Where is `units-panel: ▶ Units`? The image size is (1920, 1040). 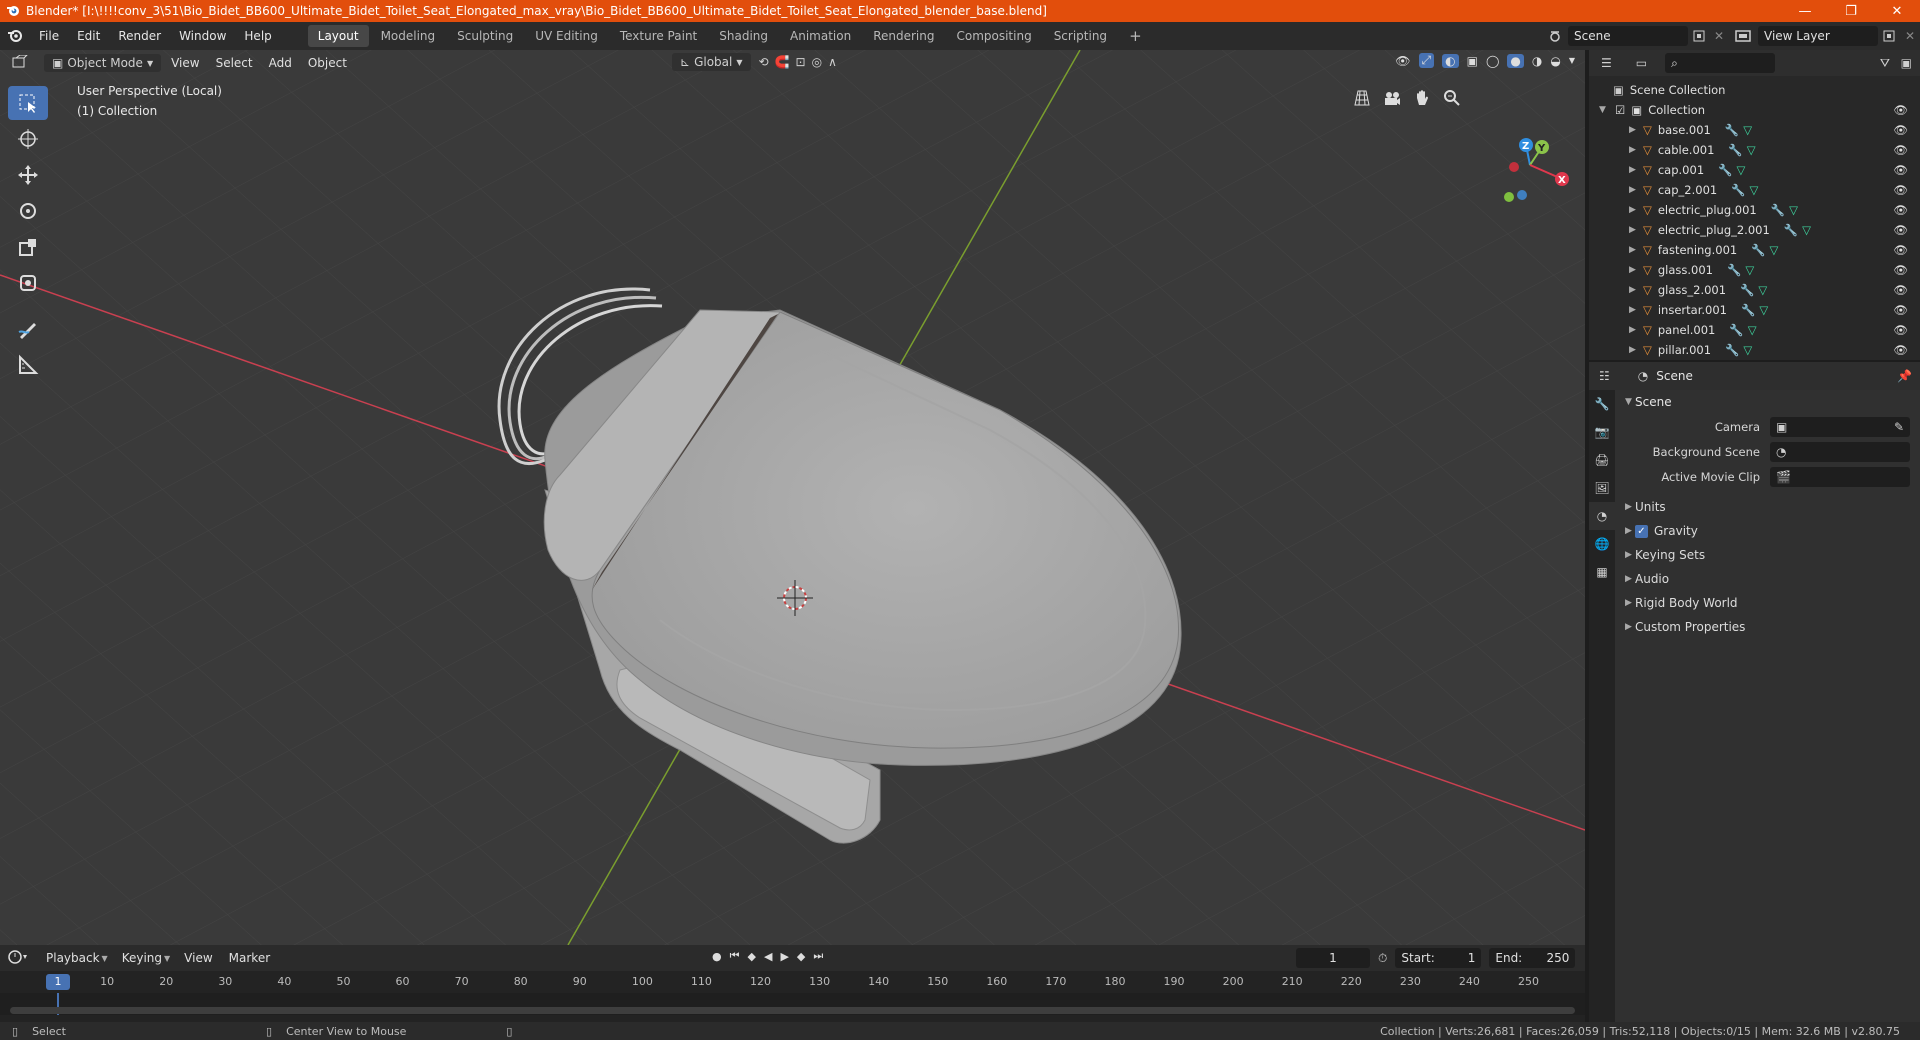 units-panel: ▶ Units is located at coordinates (1768, 507).